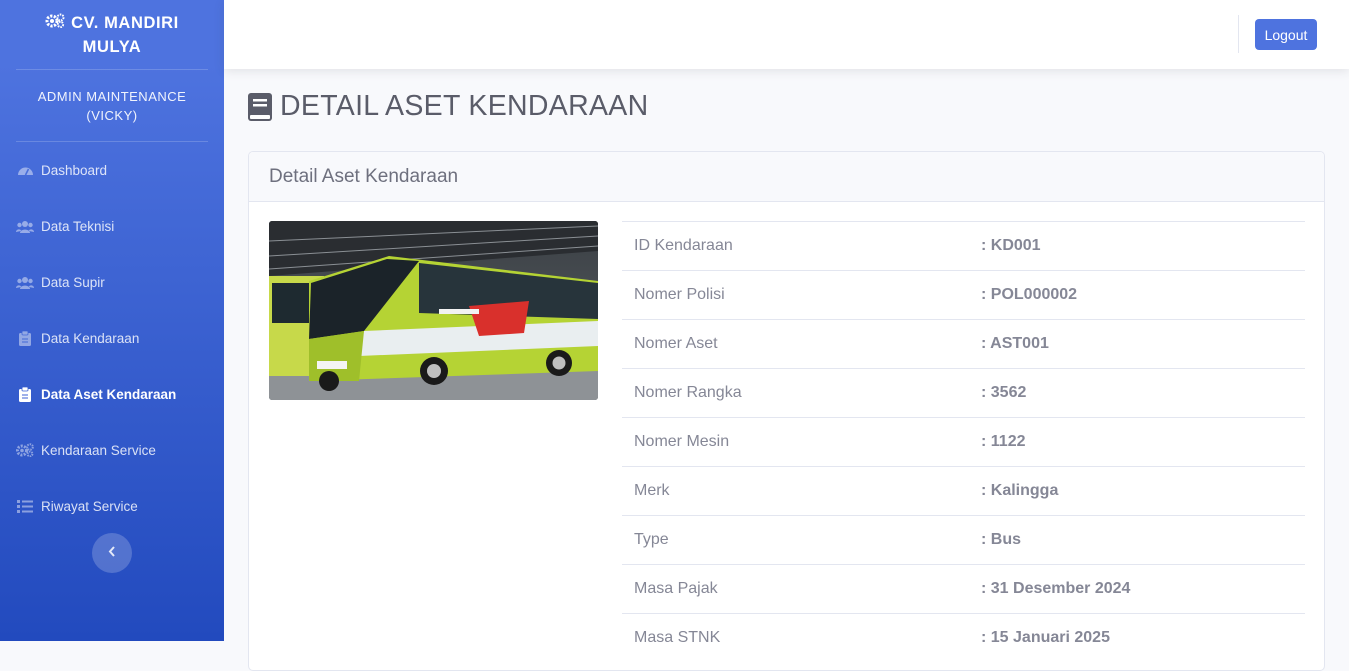 This screenshot has width=1349, height=671. What do you see at coordinates (795, 295) in the screenshot?
I see `row-label: Nomer Polisi` at bounding box center [795, 295].